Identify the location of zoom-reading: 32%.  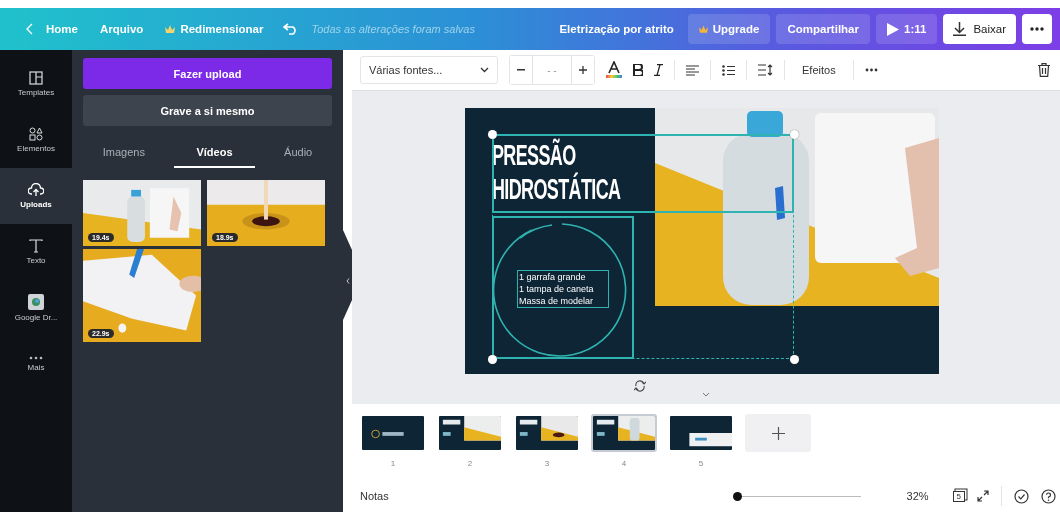
(917, 496).